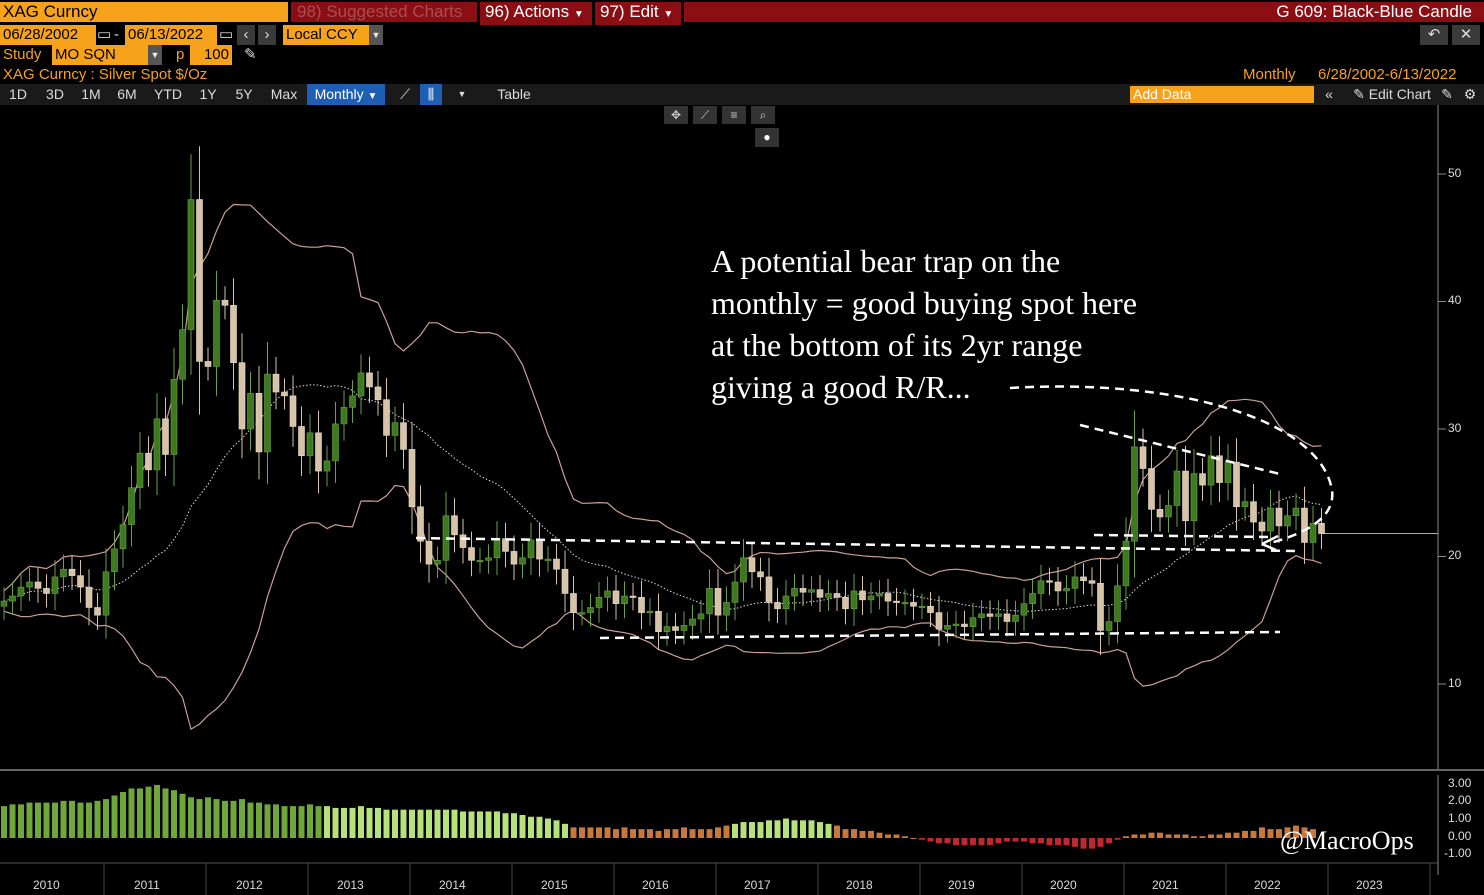 The width and height of the screenshot is (1484, 895). Describe the element at coordinates (91, 94) in the screenshot. I see `period-1m-button: 1M` at that location.